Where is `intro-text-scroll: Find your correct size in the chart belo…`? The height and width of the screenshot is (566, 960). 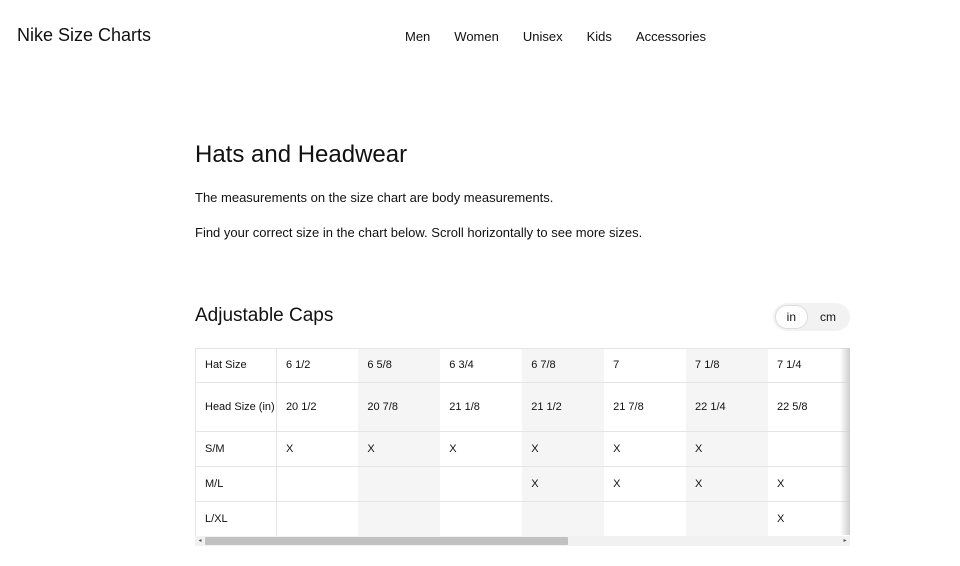
intro-text-scroll: Find your correct size in the chart belo… is located at coordinates (419, 232).